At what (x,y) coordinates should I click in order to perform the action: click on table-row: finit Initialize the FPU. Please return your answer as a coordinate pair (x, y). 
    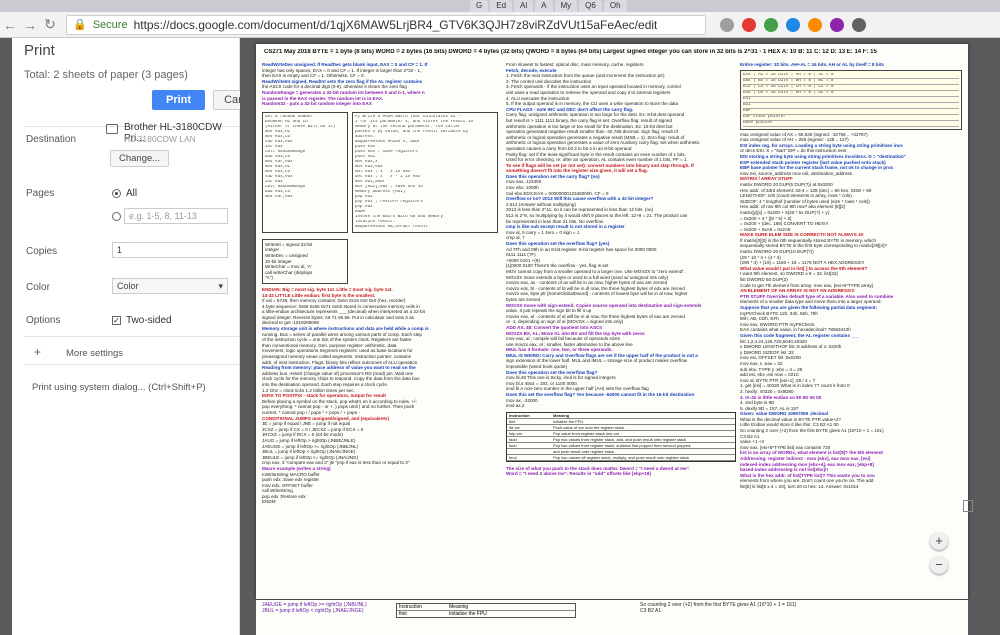
    Looking at the image, I should click on (486, 614).